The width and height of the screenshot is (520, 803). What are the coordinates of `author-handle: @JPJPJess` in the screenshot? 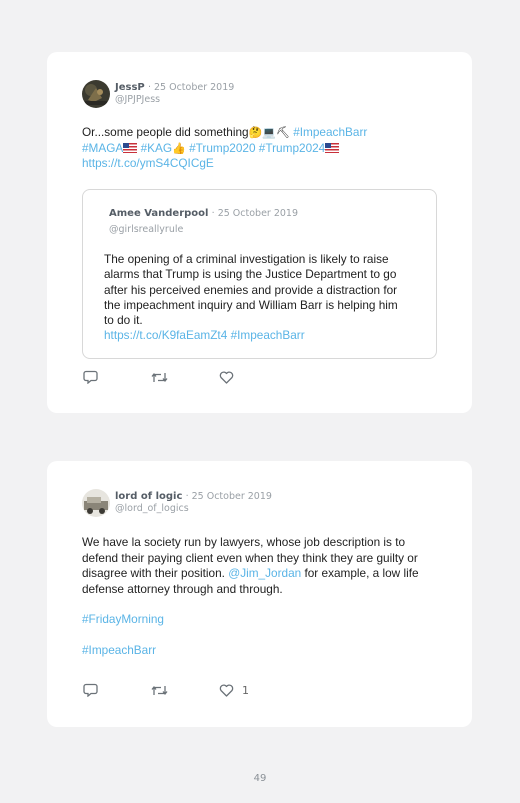 It's located at (174, 100).